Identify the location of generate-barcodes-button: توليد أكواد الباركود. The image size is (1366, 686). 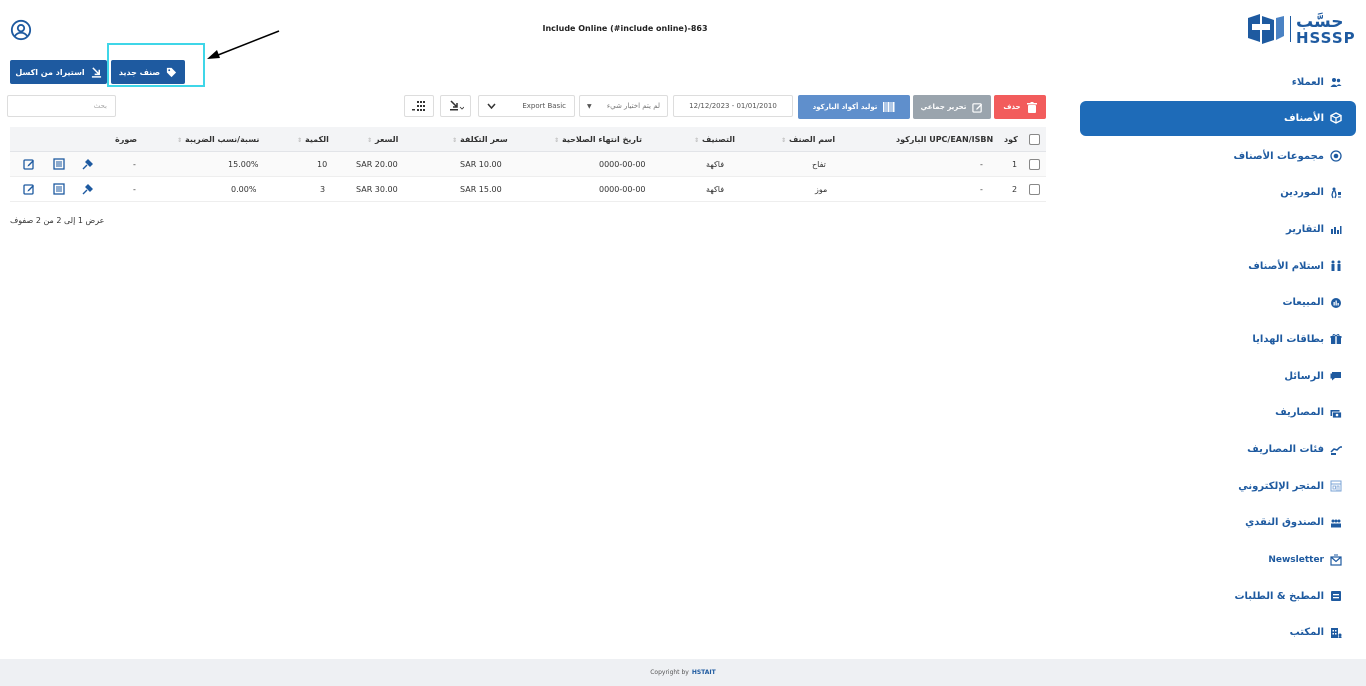
(854, 107).